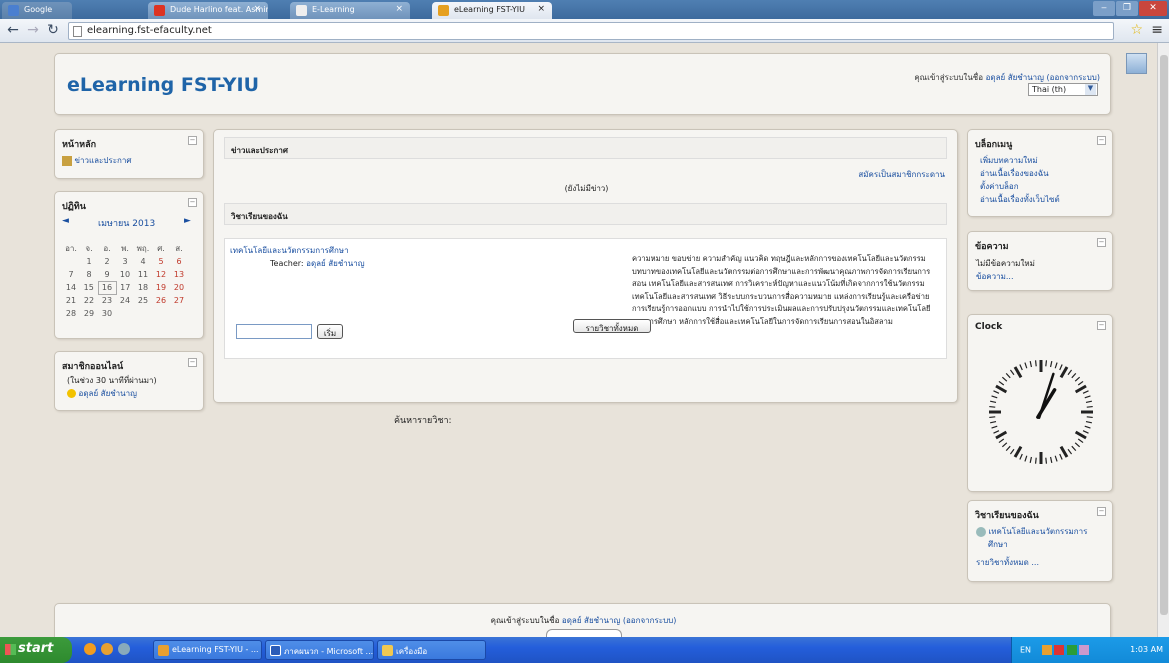 The image size is (1169, 663). What do you see at coordinates (1090, 89) in the screenshot?
I see `chevron-down-icon: ▼` at bounding box center [1090, 89].